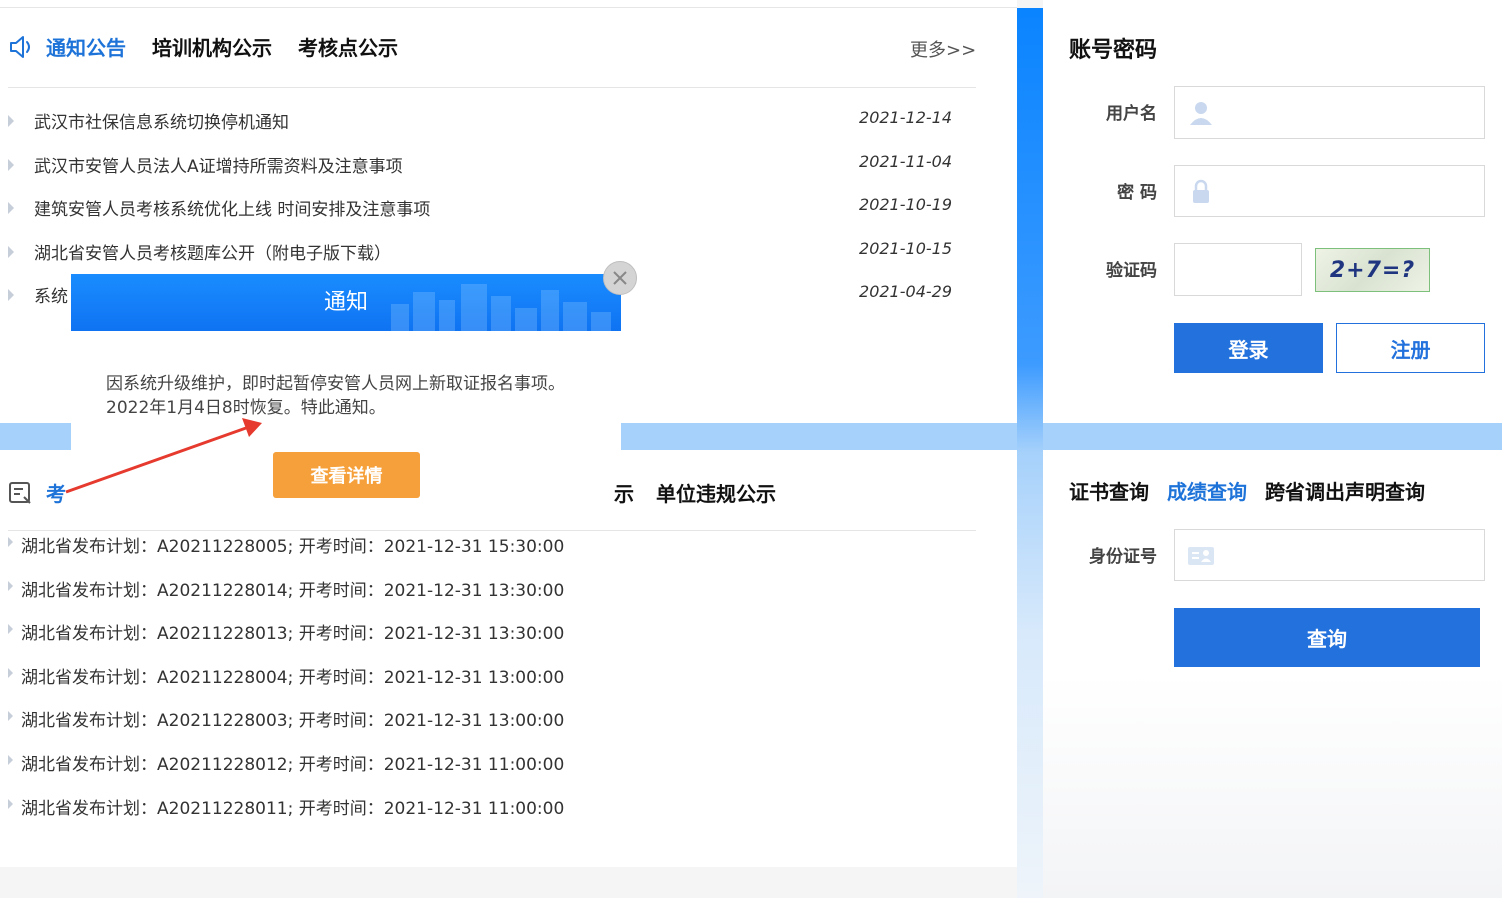  I want to click on tab-exam-plans: 考, so click(56, 492).